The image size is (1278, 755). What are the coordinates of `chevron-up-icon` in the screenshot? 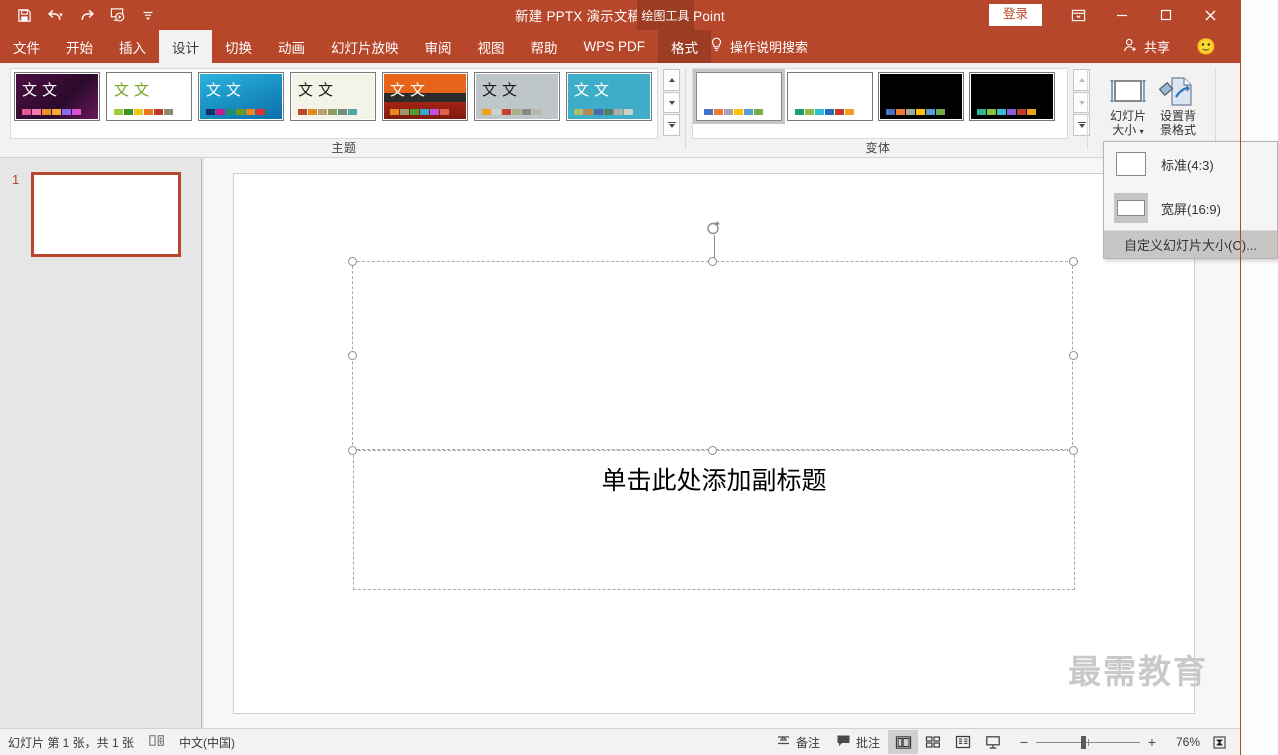 It's located at (1081, 79).